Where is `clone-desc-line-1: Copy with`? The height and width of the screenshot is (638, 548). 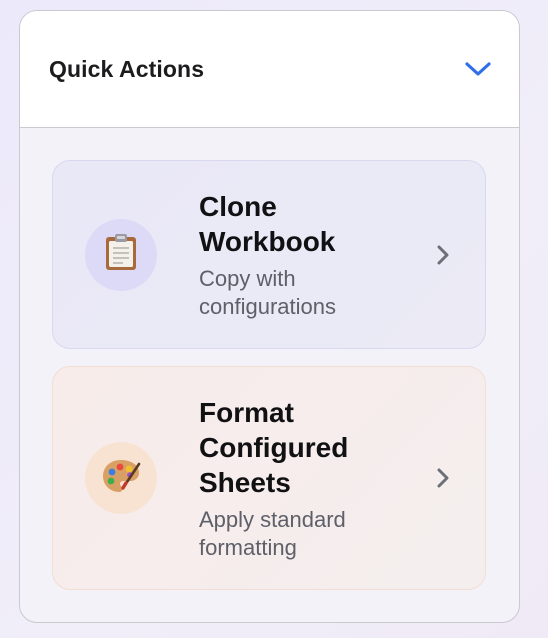 clone-desc-line-1: Copy with is located at coordinates (247, 278).